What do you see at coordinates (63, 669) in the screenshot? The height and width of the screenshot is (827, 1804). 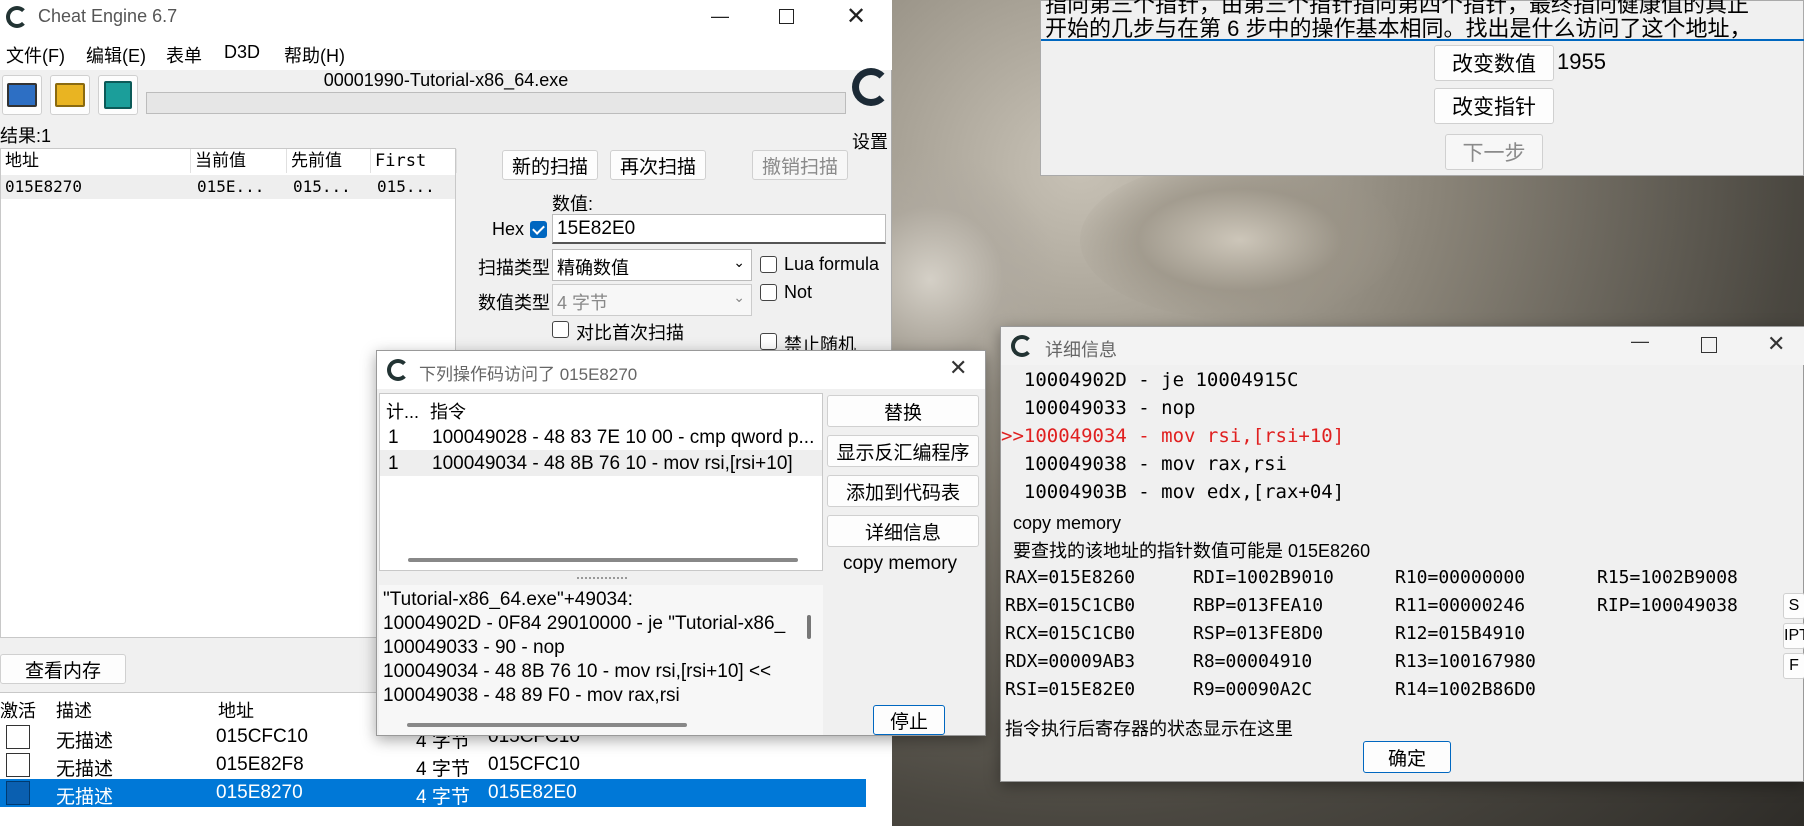 I see `view-memory-button: 查看内存` at bounding box center [63, 669].